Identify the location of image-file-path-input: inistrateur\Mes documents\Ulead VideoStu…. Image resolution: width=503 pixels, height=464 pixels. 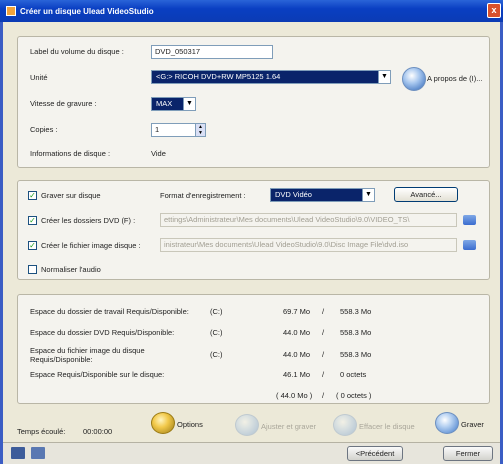
(308, 245).